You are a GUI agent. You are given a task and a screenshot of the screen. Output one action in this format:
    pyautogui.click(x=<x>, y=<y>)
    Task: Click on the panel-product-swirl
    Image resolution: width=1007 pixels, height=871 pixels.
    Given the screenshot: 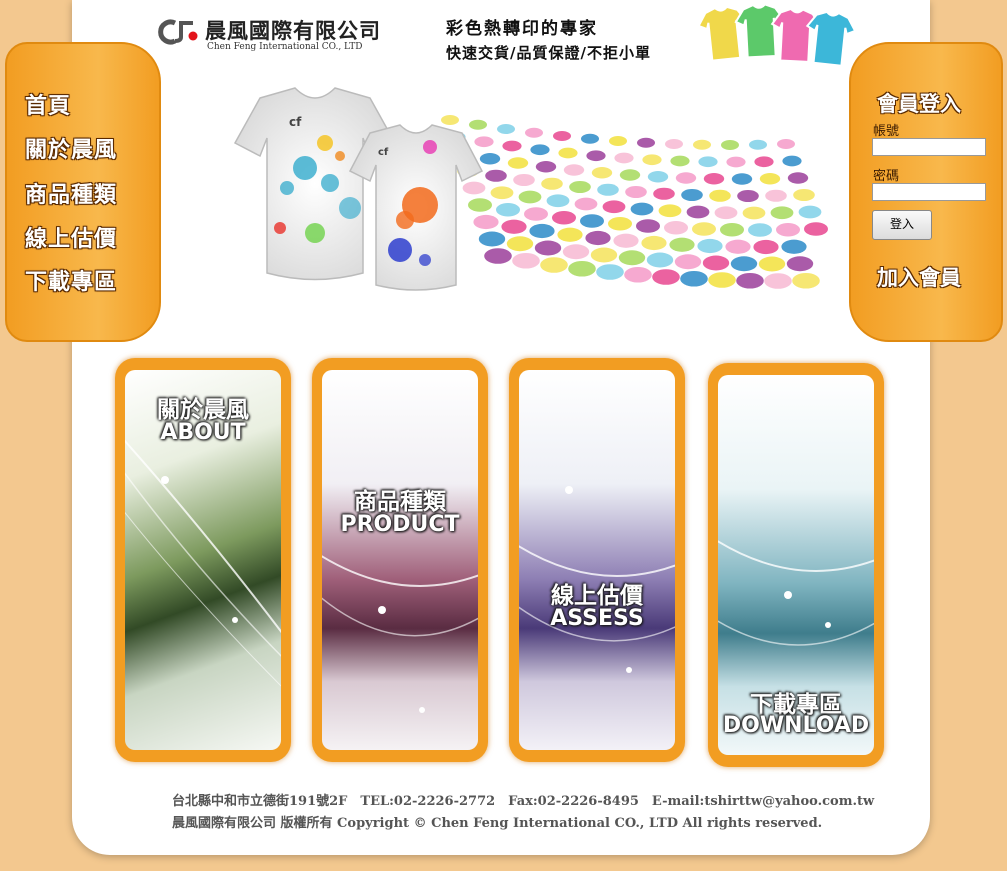 What is the action you would take?
    pyautogui.click(x=400, y=634)
    